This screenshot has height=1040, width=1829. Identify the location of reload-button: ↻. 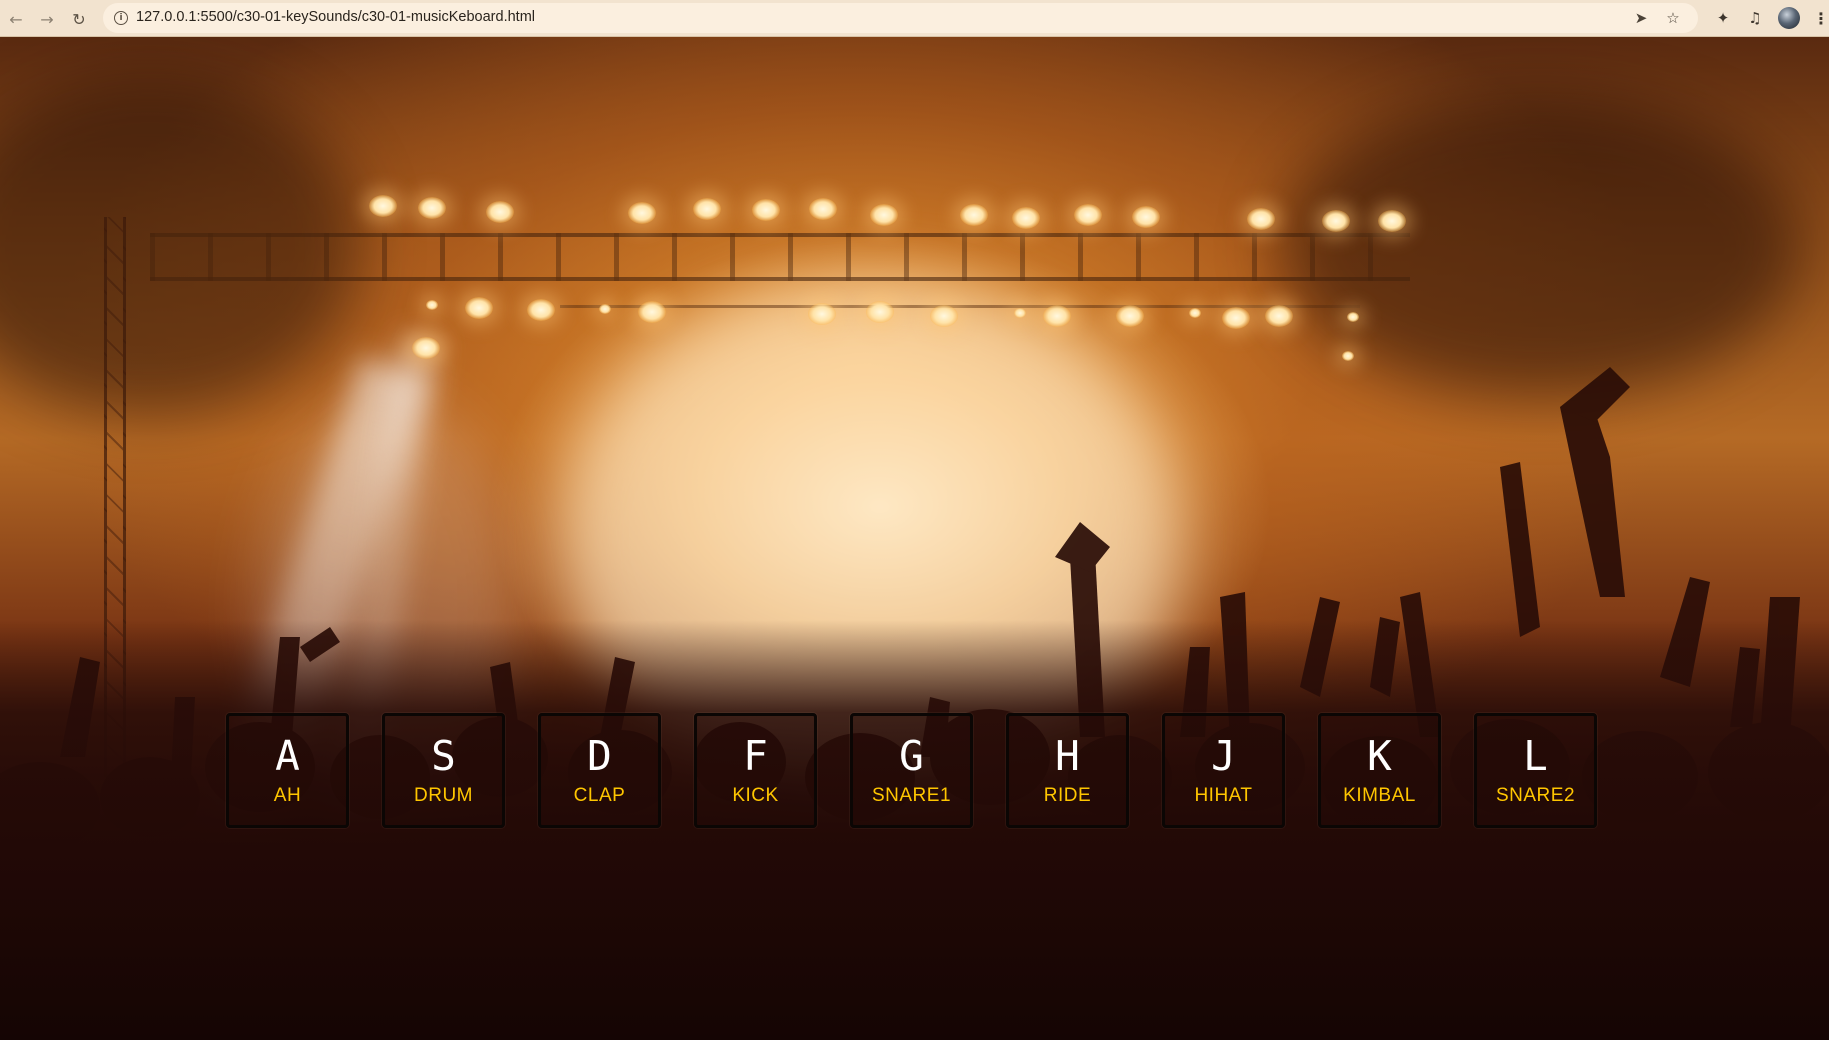
(79, 19).